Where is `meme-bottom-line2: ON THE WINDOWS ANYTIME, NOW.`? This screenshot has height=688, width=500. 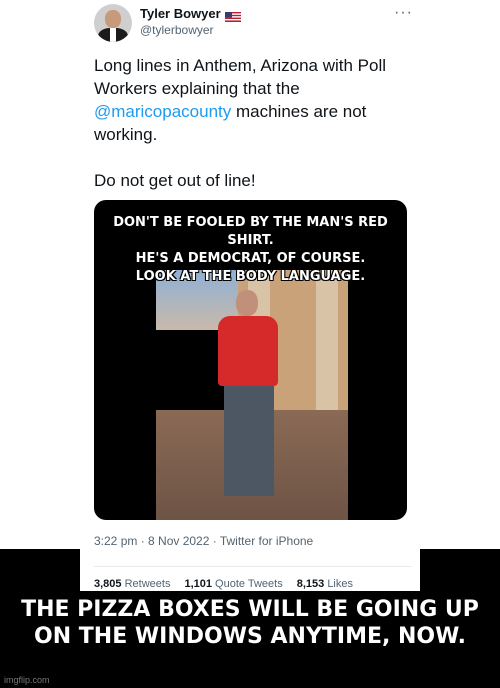
meme-bottom-line2: ON THE WINDOWS ANYTIME, NOW. is located at coordinates (250, 636).